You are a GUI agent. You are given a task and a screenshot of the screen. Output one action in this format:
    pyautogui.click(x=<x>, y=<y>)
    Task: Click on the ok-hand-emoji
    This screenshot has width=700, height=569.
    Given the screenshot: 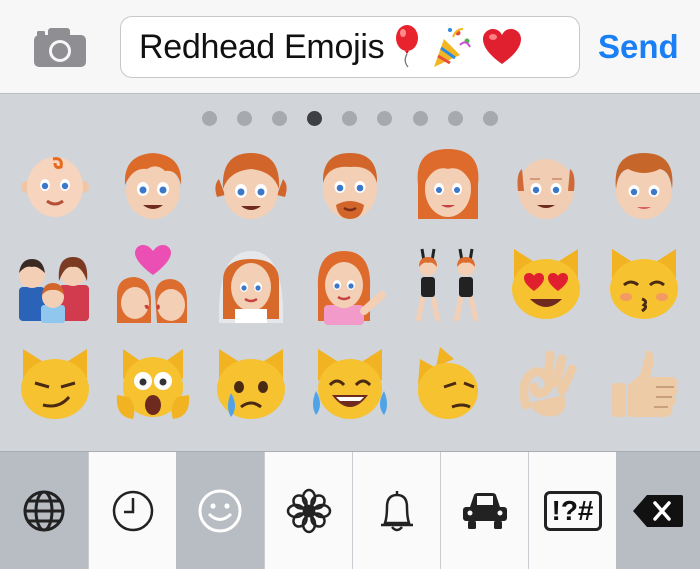 What is the action you would take?
    pyautogui.click(x=546, y=385)
    